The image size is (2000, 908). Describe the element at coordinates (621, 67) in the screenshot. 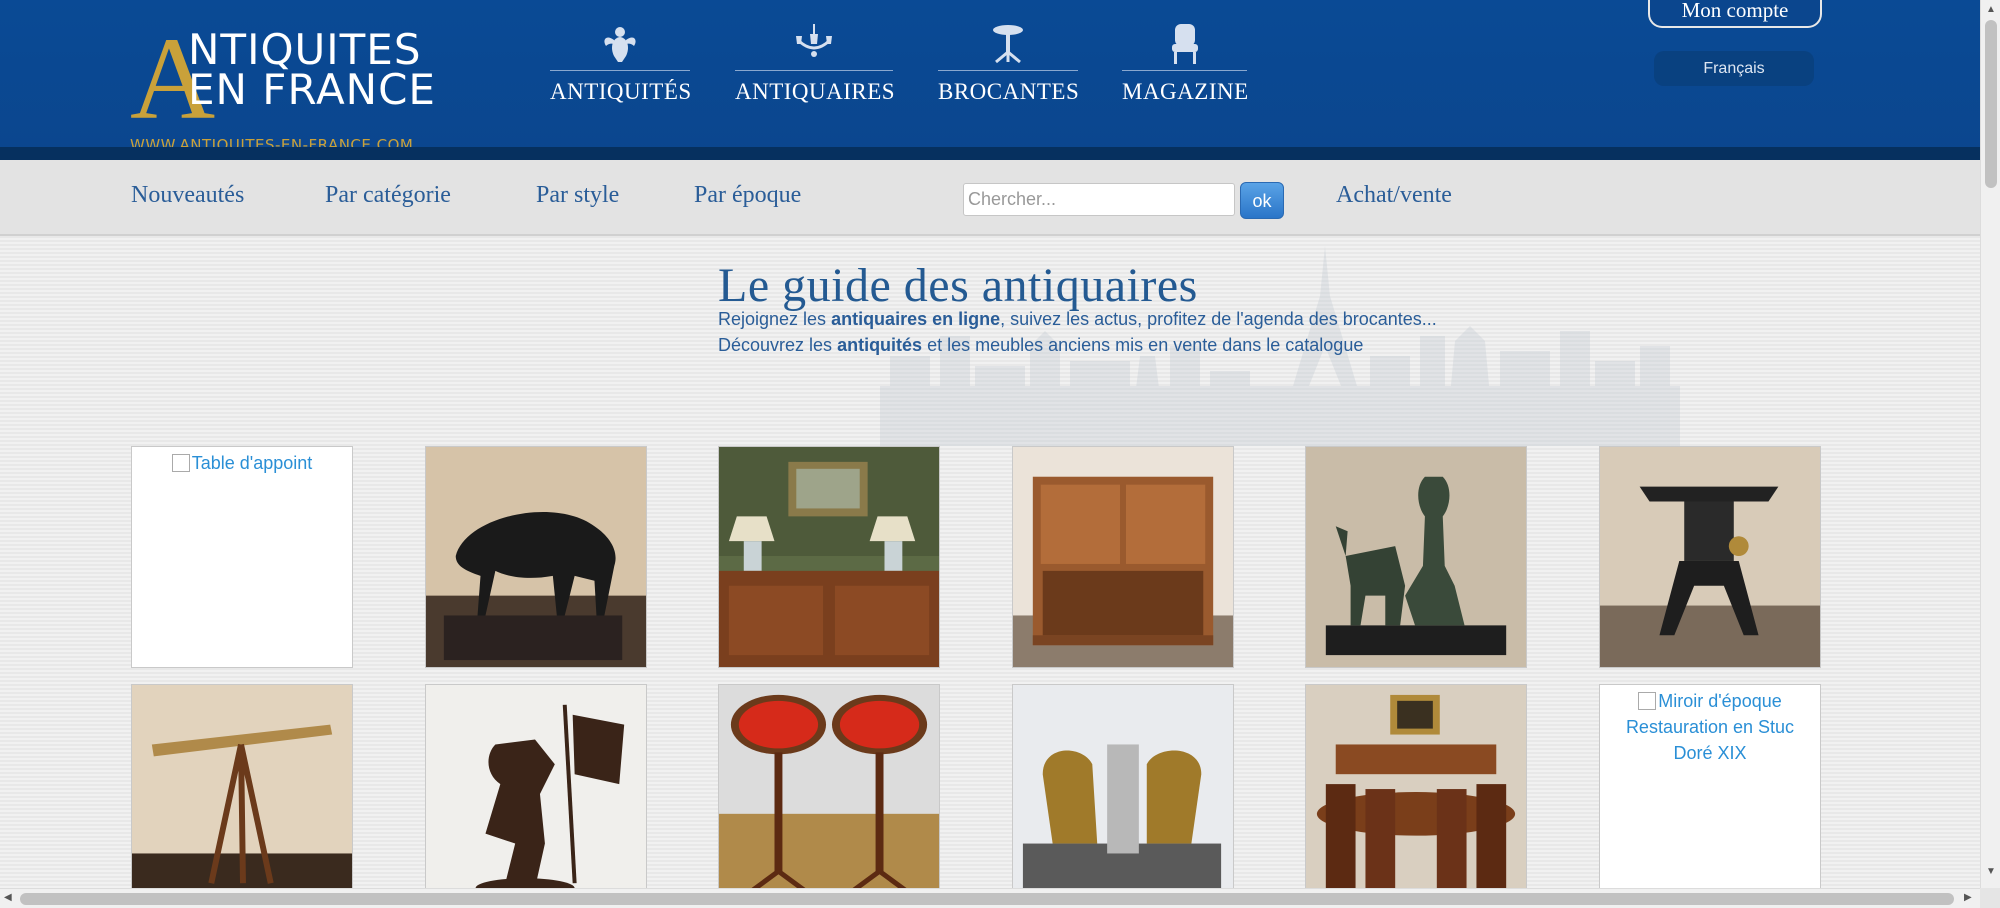

I see `nav-antiquites: ANTIQUITÉS` at that location.